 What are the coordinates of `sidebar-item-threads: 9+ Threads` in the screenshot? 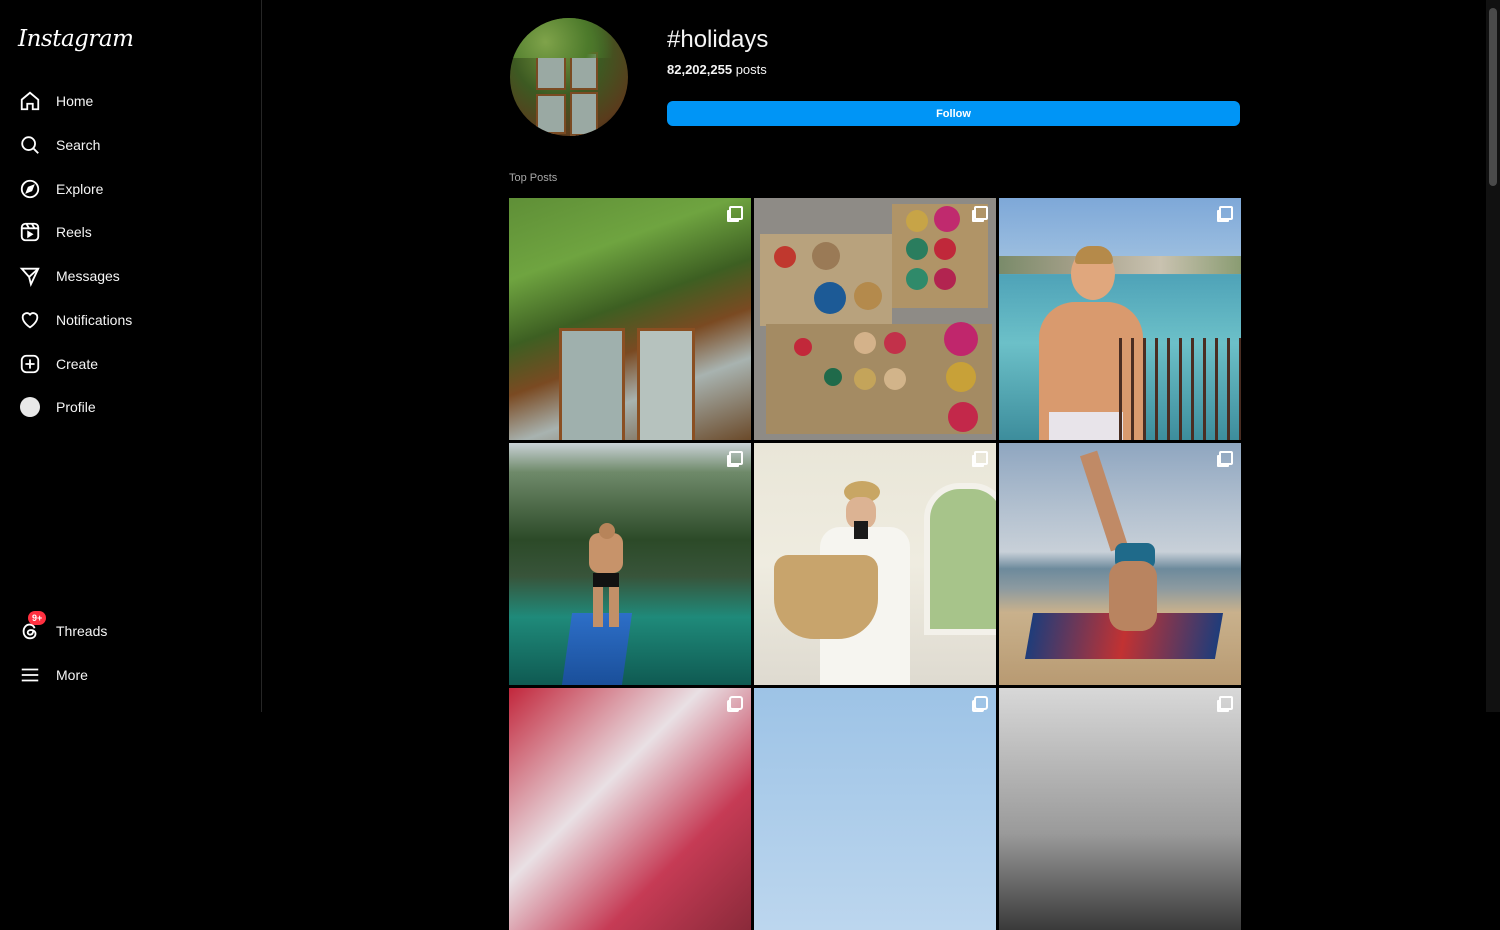 It's located at (129, 631).